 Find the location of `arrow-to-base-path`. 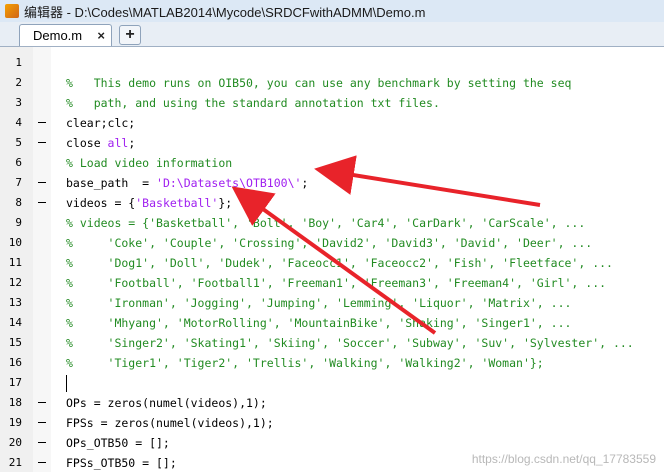

arrow-to-base-path is located at coordinates (427, 181).